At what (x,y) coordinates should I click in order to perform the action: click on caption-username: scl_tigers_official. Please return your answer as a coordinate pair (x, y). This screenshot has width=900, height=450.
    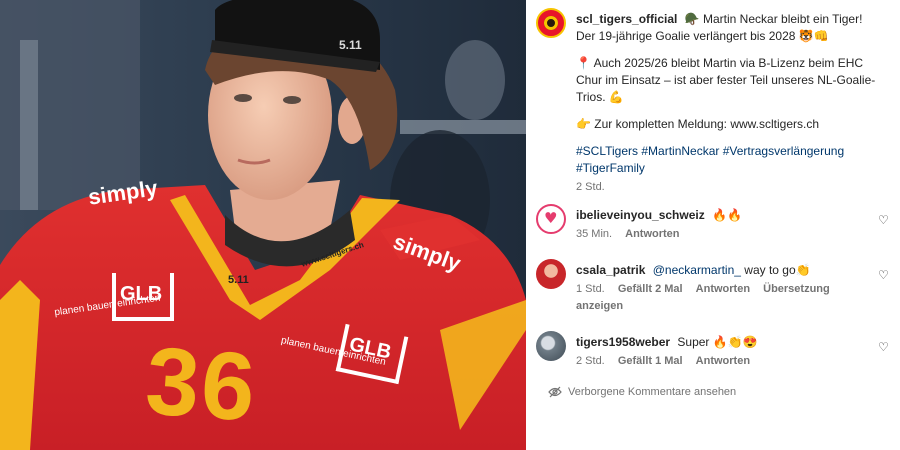
    Looking at the image, I should click on (626, 19).